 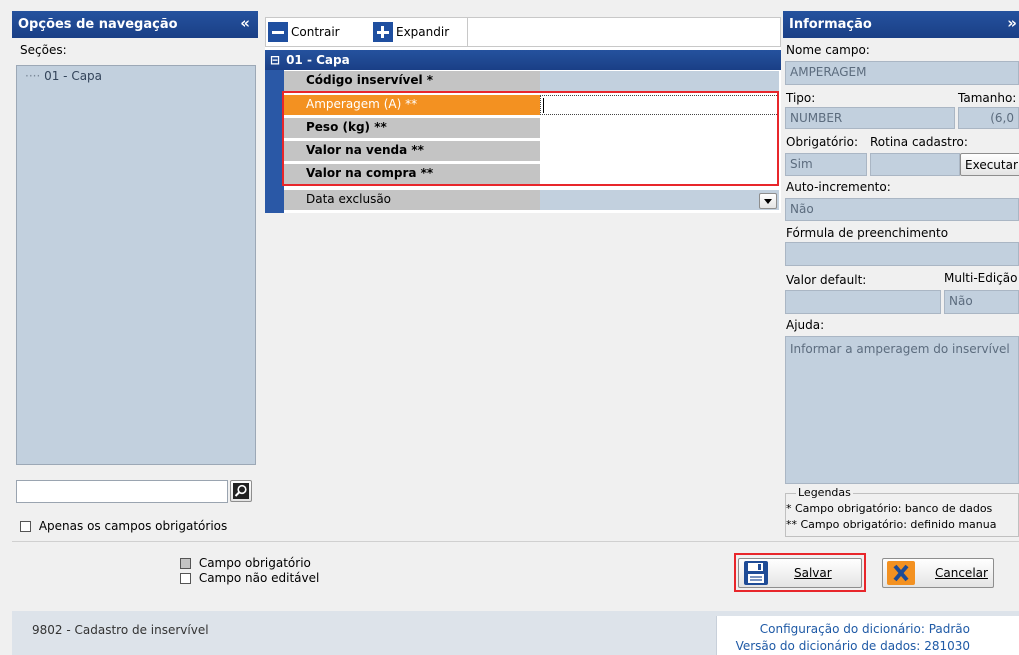 I want to click on save-button-highlight, so click(x=800, y=572).